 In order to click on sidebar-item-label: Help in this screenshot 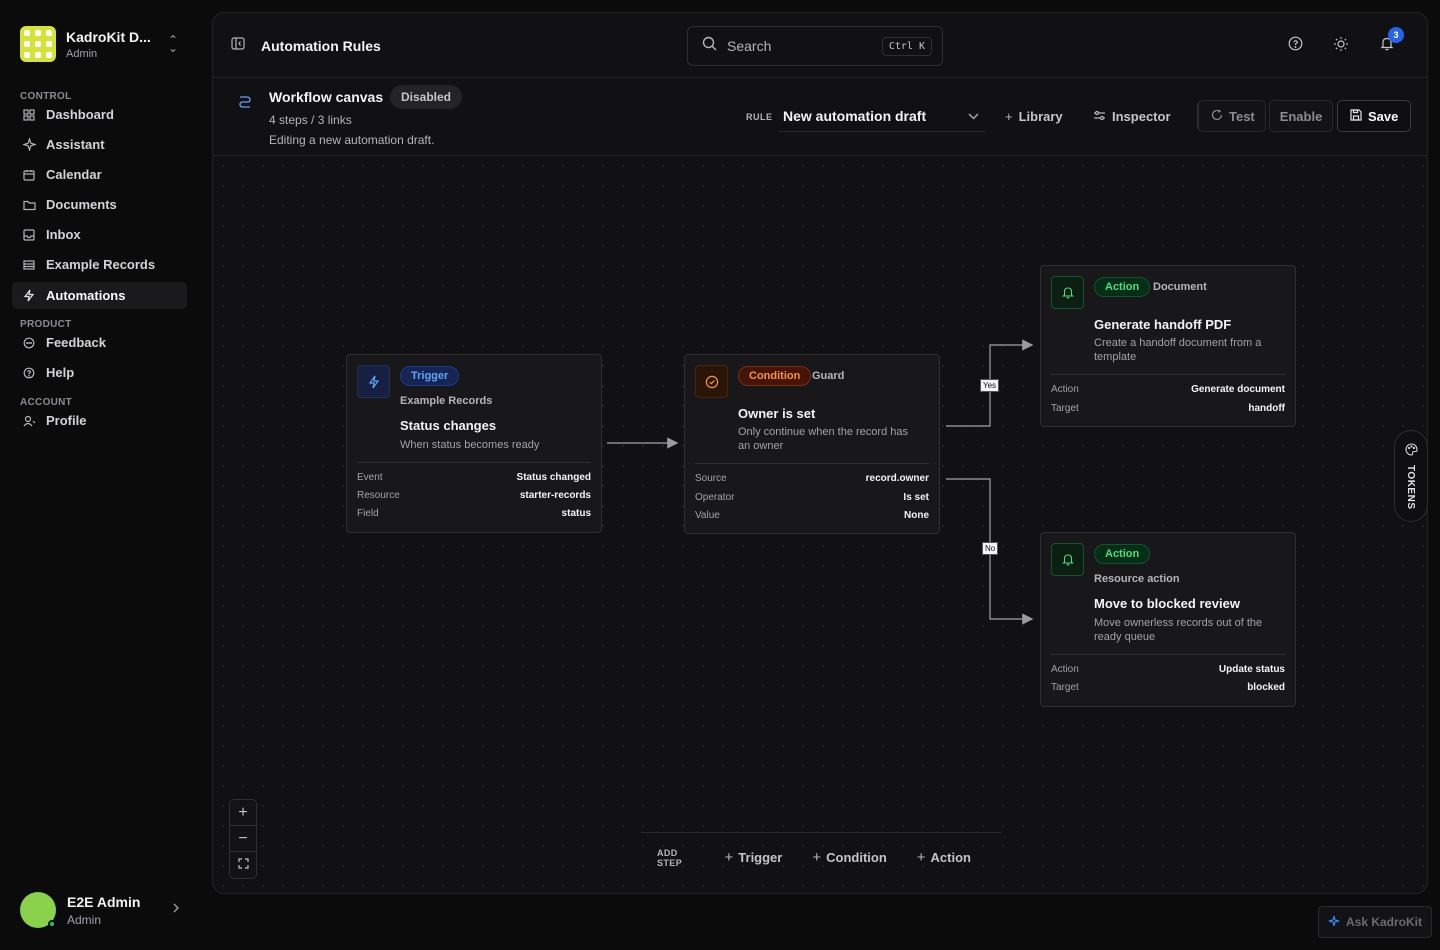, I will do `click(60, 372)`.